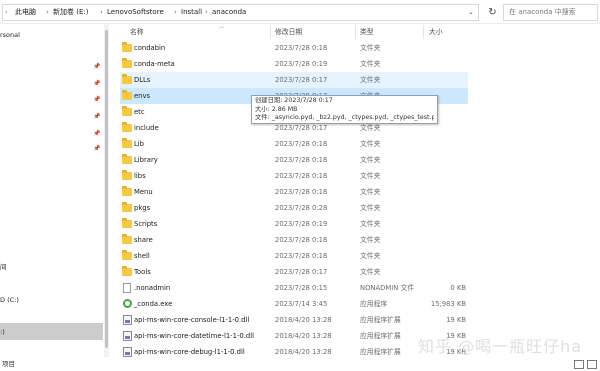 The width and height of the screenshot is (600, 371). Describe the element at coordinates (142, 256) in the screenshot. I see `file-name: shell` at that location.